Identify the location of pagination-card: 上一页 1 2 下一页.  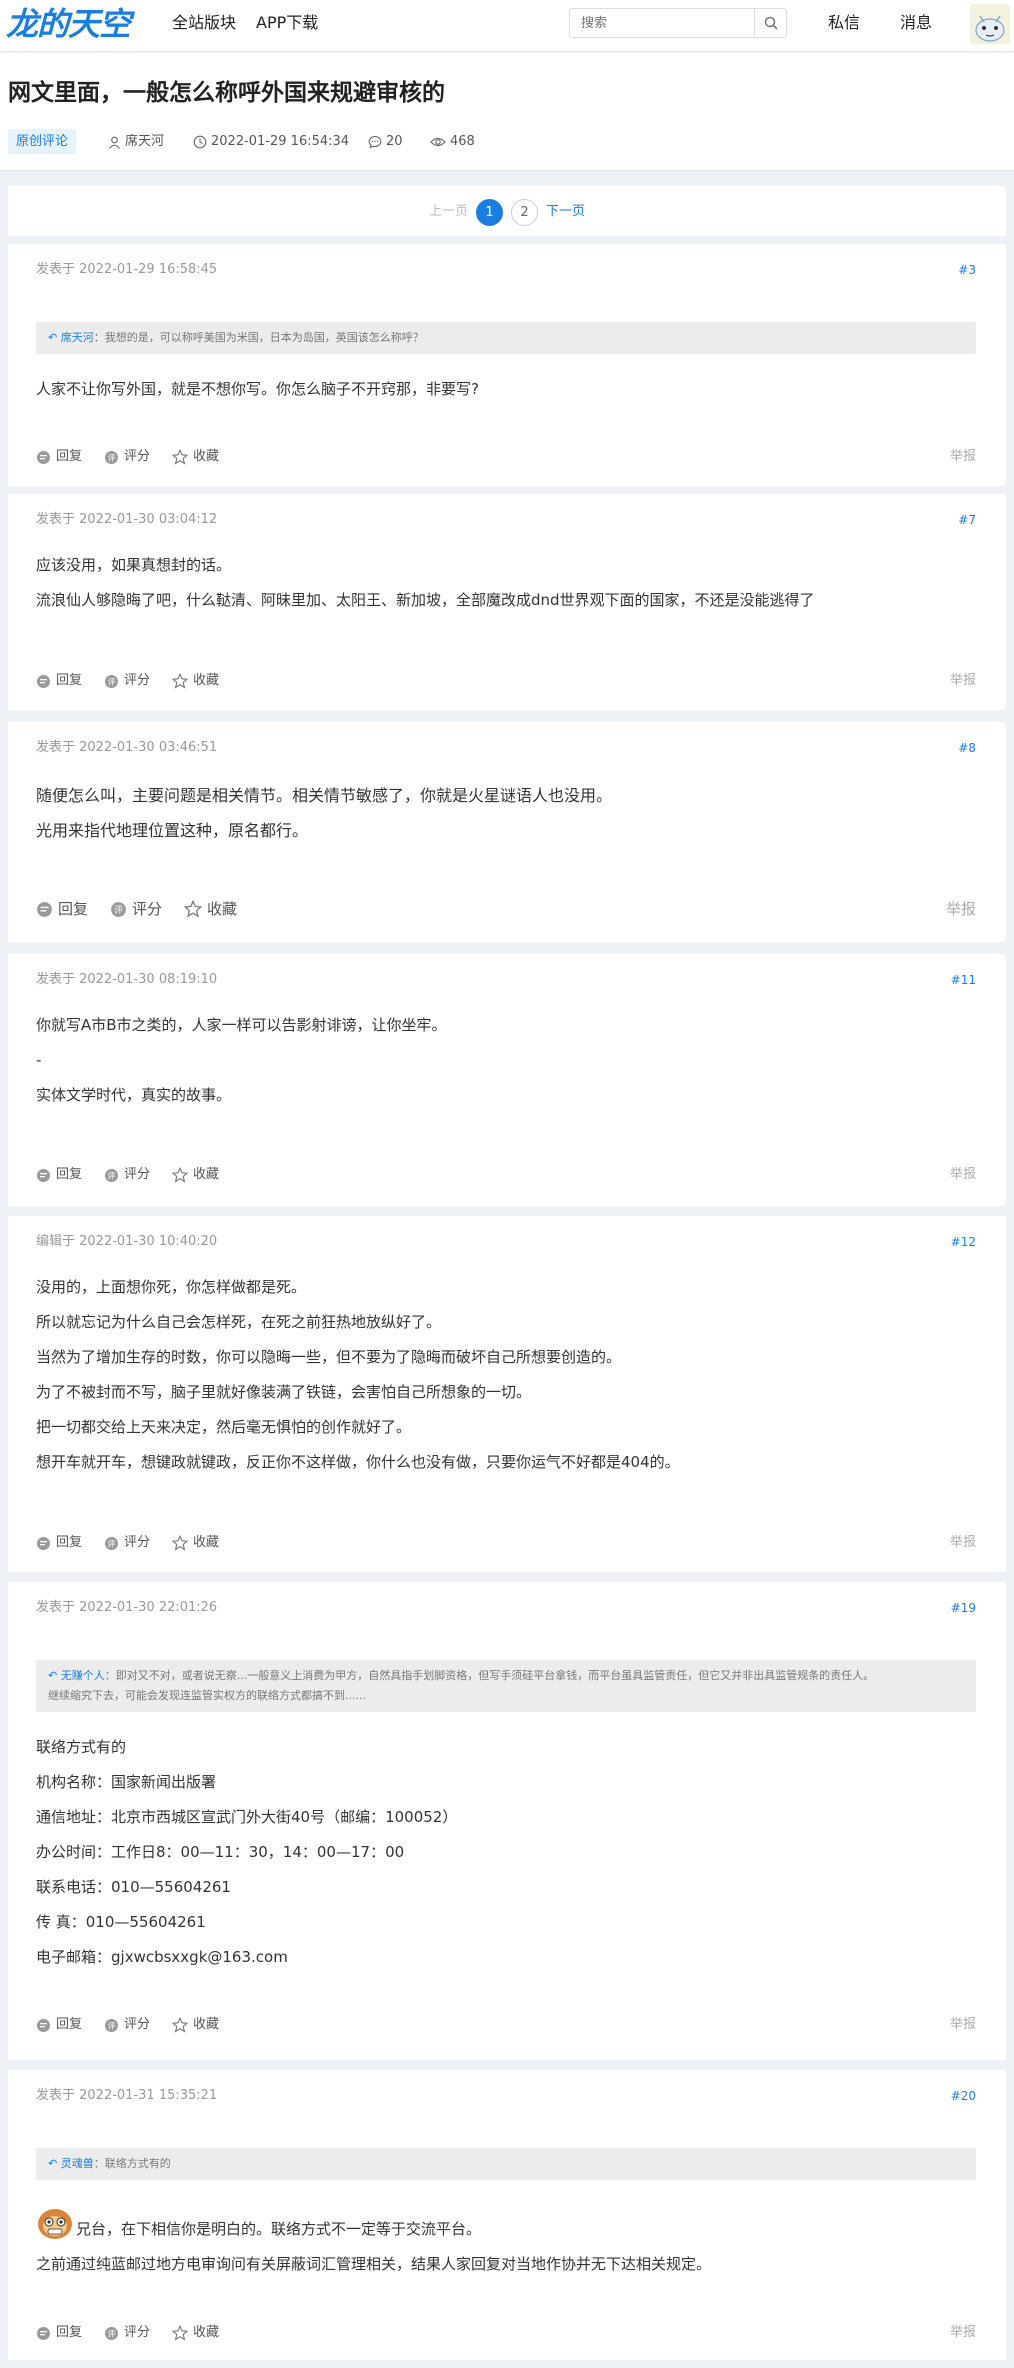
(507, 211).